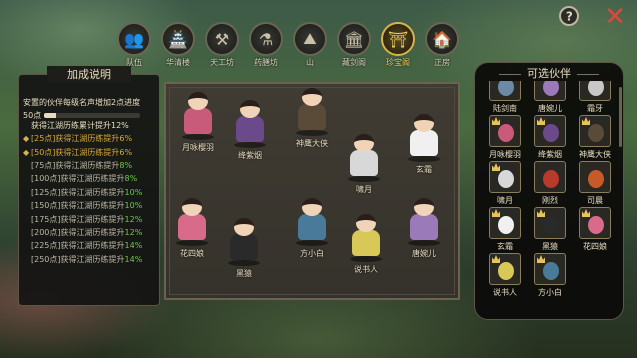 The height and width of the screenshot is (358, 637). I want to click on bonus-level-text: [100点]获得江湖历练提升, so click(78, 179).